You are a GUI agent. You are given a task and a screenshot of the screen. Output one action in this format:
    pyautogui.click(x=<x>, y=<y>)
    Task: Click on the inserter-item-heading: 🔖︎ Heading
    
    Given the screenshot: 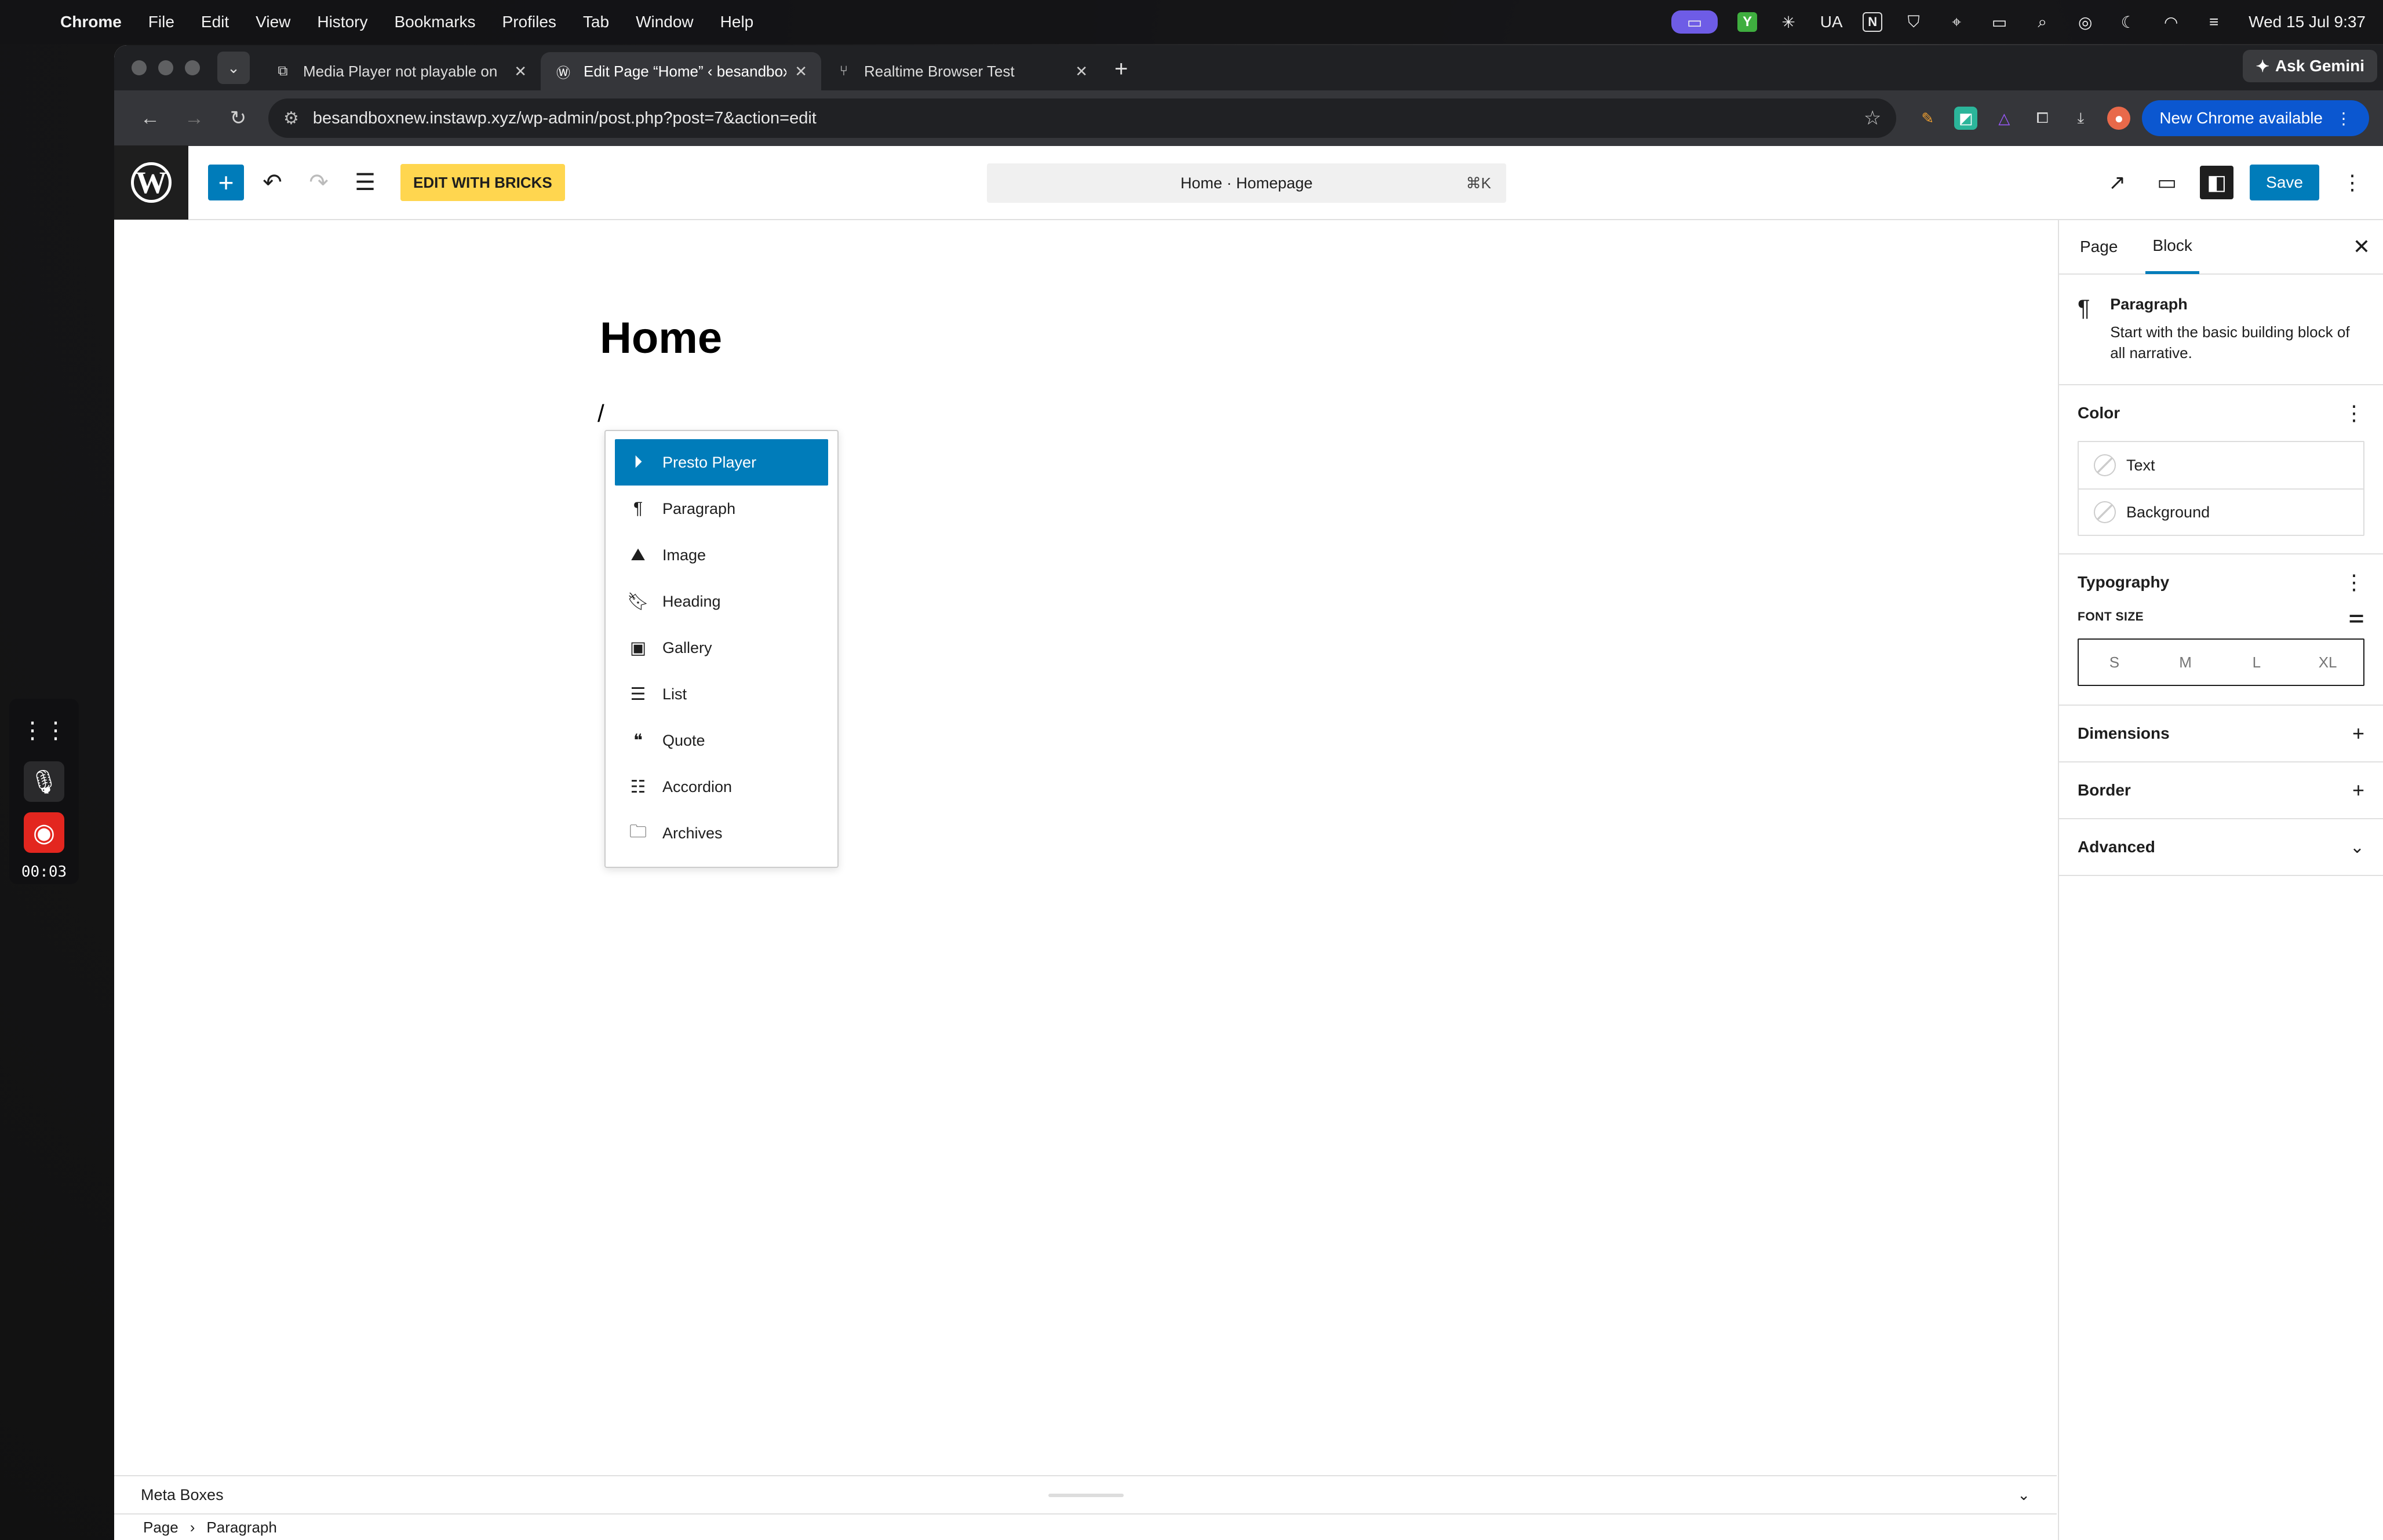 What is the action you would take?
    pyautogui.click(x=722, y=601)
    